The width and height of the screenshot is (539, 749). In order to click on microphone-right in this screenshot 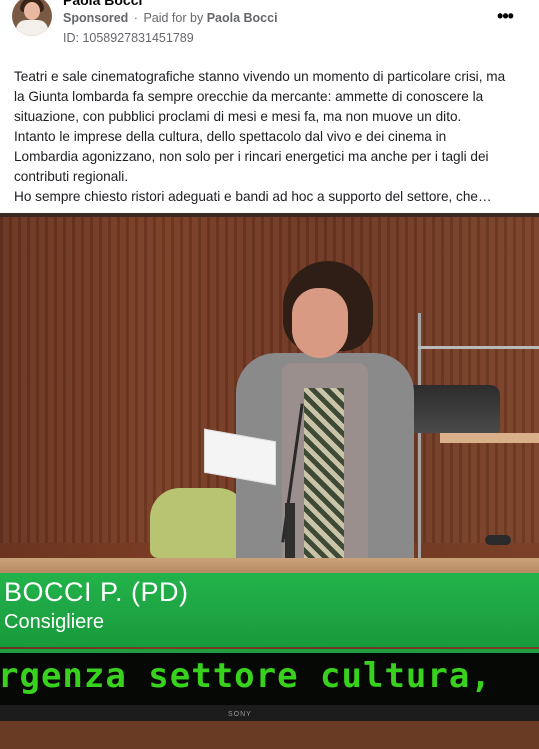, I will do `click(498, 540)`.